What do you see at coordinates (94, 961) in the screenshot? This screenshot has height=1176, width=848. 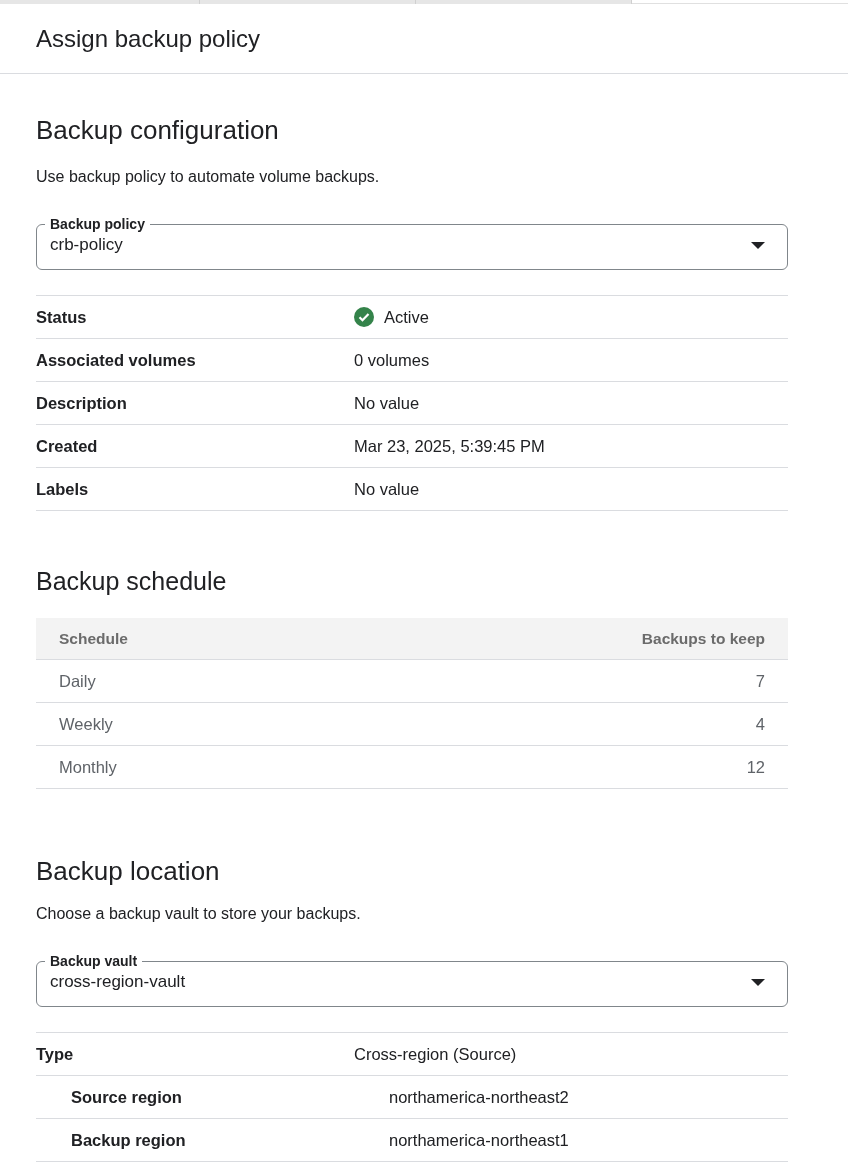 I see `field-label: Backup vault` at bounding box center [94, 961].